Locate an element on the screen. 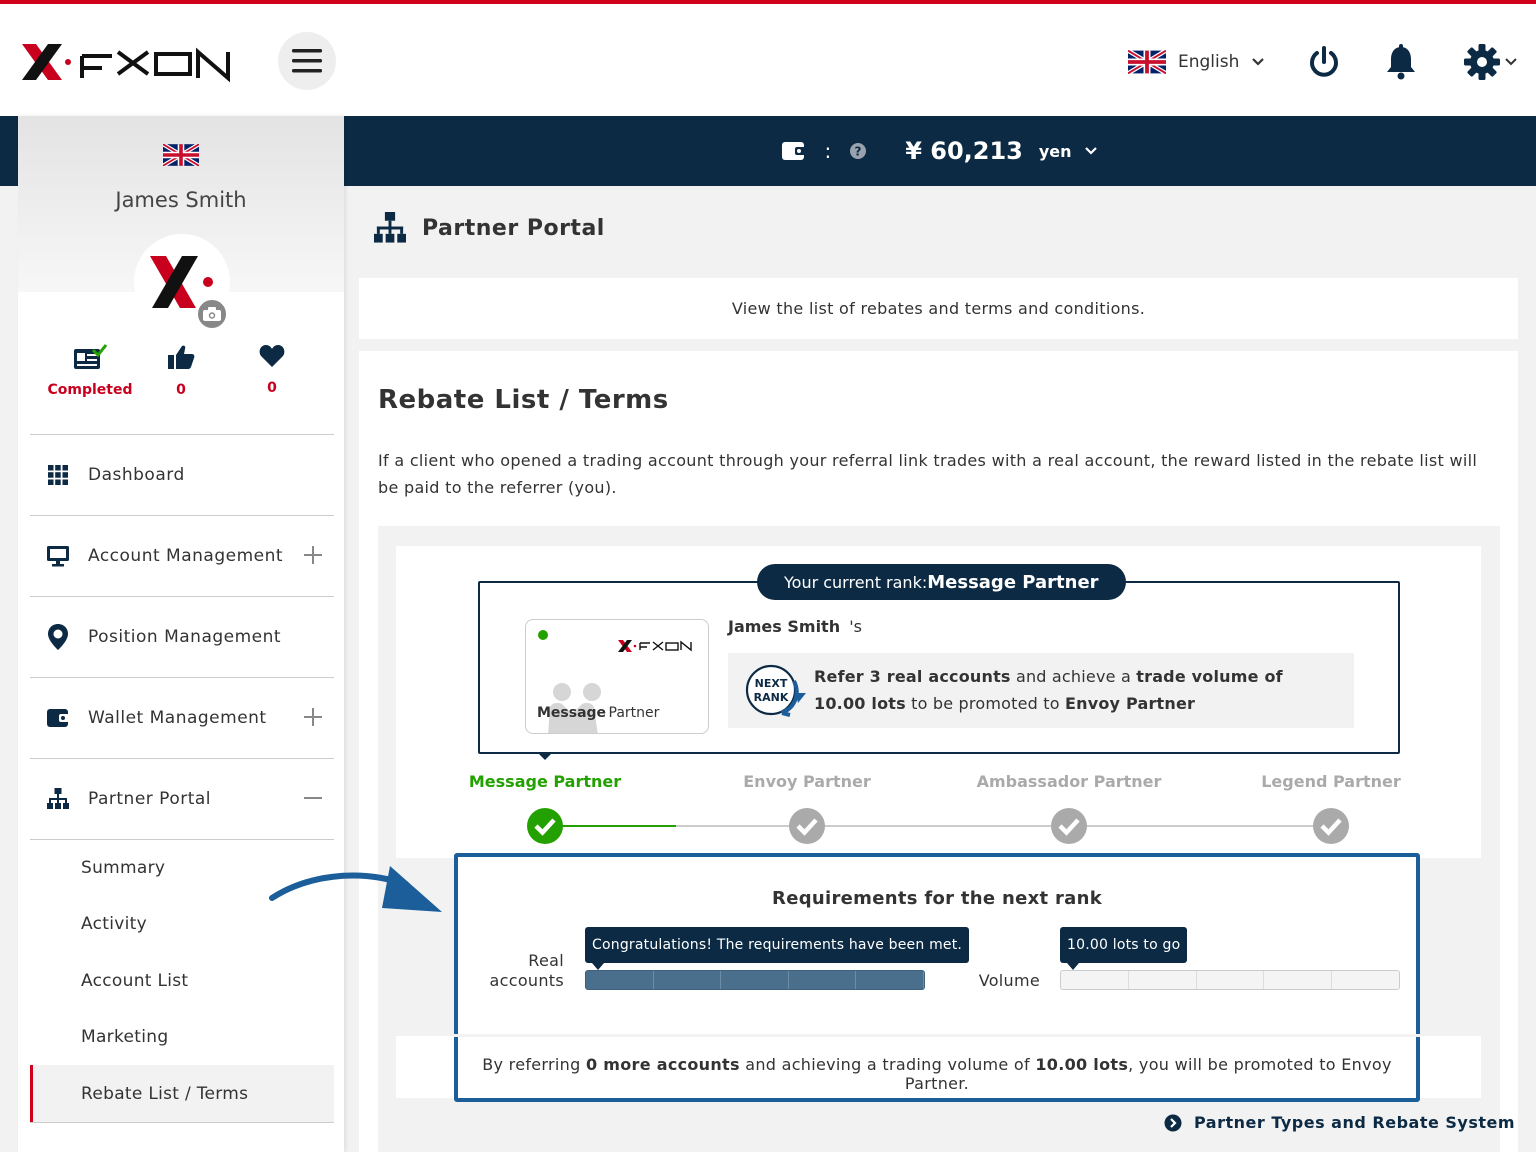 Image resolution: width=1536 pixels, height=1152 pixels. heart-icon is located at coordinates (272, 356).